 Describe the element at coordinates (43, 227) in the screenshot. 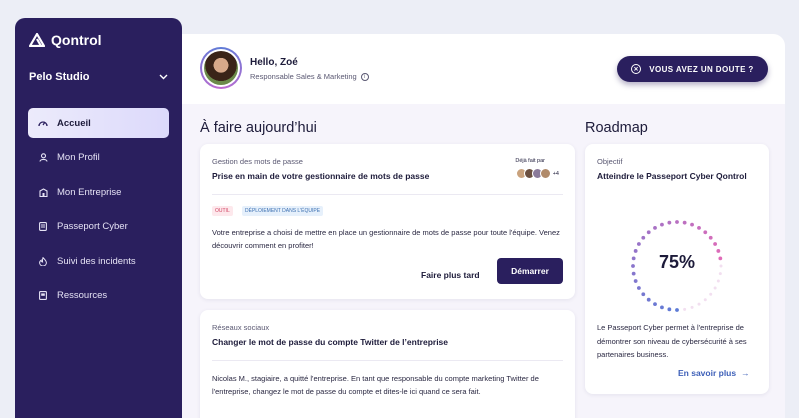

I see `passport-icon` at that location.